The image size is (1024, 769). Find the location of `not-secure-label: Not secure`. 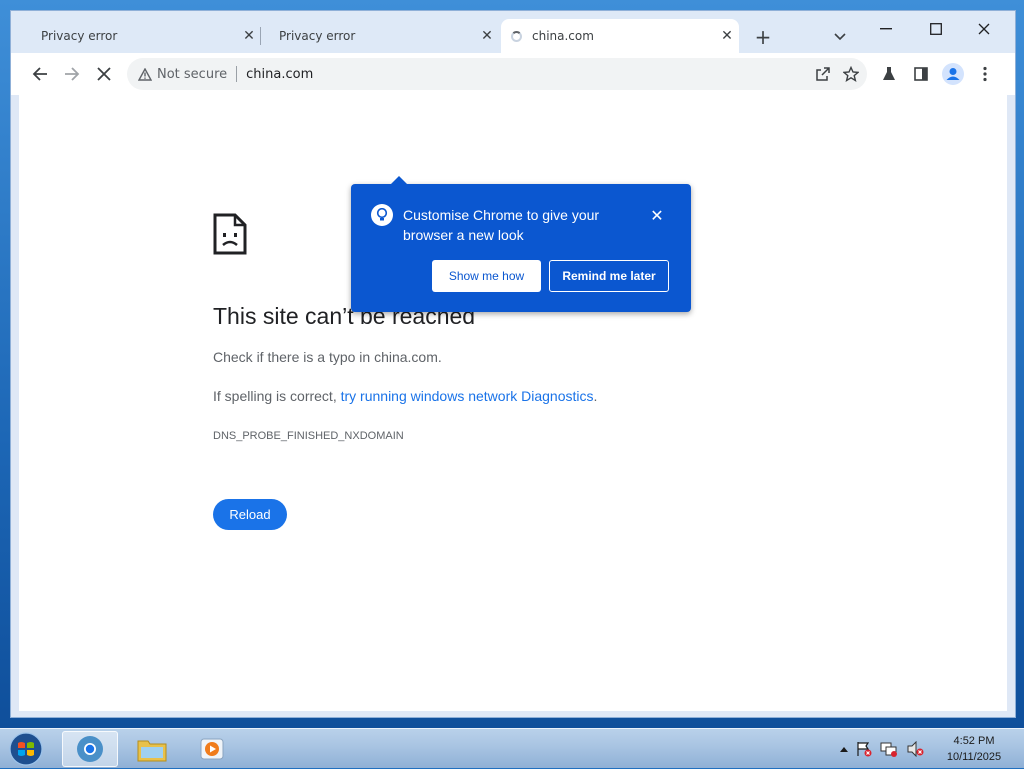

not-secure-label: Not secure is located at coordinates (192, 74).